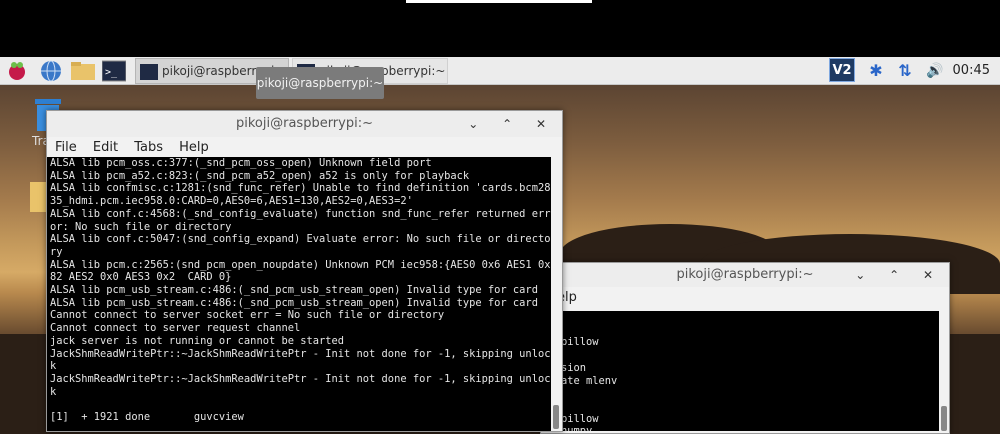  What do you see at coordinates (320, 83) in the screenshot?
I see `task-tooltip: pikoji@raspberrypi:~` at bounding box center [320, 83].